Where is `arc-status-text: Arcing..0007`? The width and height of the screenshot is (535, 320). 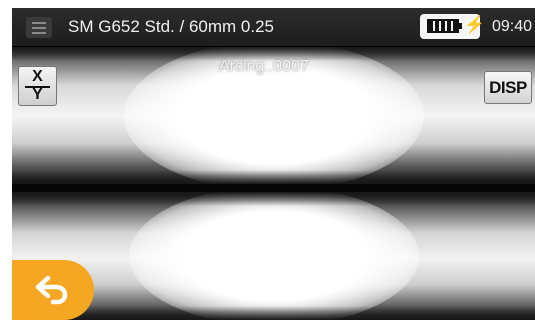
arc-status-text: Arcing..0007 is located at coordinates (264, 66).